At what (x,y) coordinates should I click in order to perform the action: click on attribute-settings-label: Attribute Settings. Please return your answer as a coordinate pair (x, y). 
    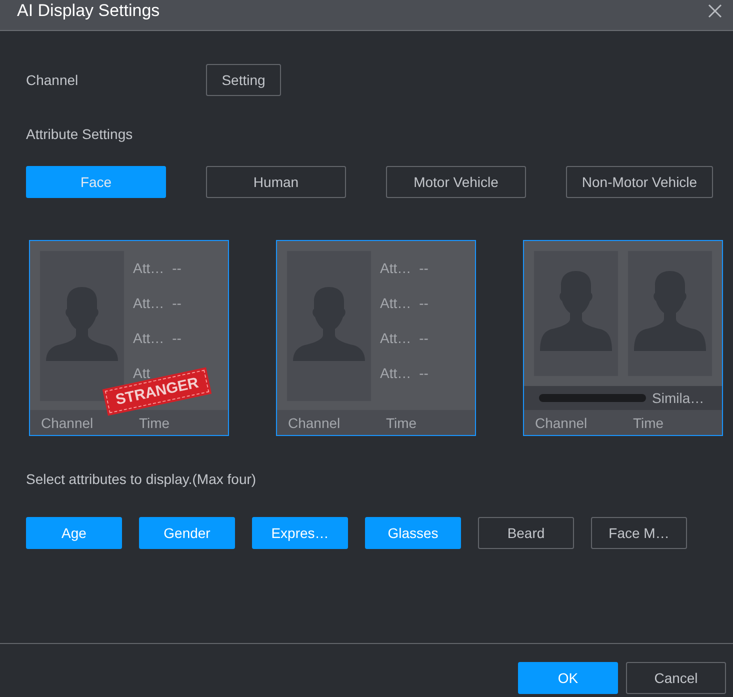
    Looking at the image, I should click on (80, 134).